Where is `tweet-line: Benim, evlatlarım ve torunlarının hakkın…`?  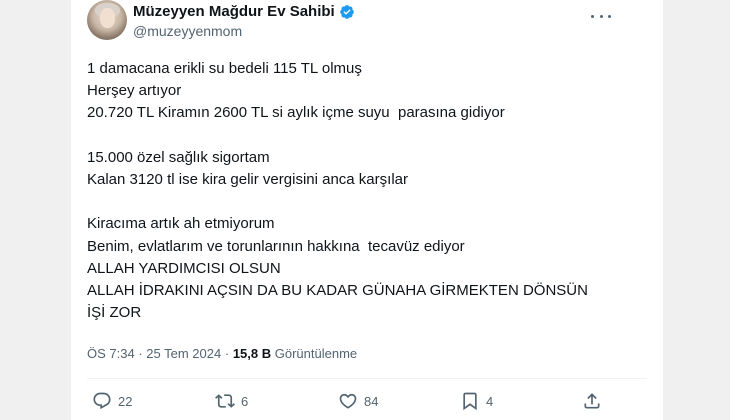
tweet-line: Benim, evlatlarım ve torunlarının hakkın… is located at coordinates (276, 246).